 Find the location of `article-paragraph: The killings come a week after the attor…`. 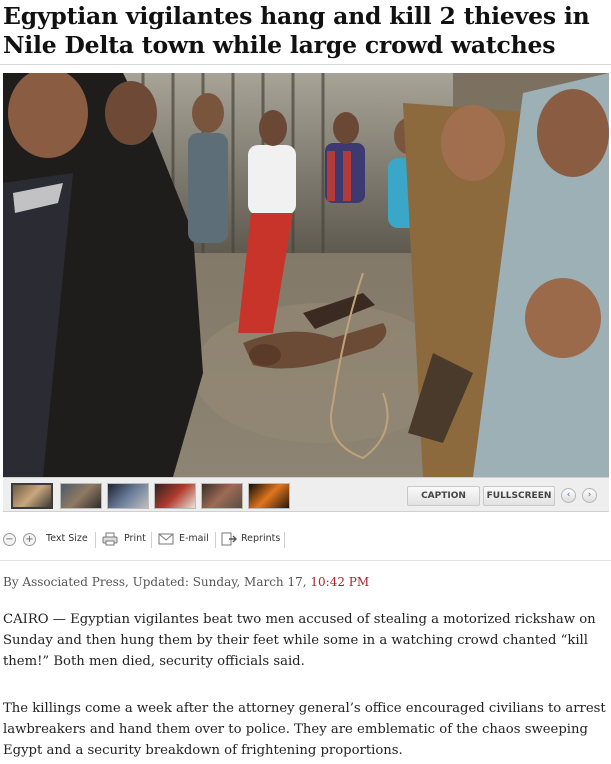

article-paragraph: The killings come a week after the attor… is located at coordinates (304, 729).